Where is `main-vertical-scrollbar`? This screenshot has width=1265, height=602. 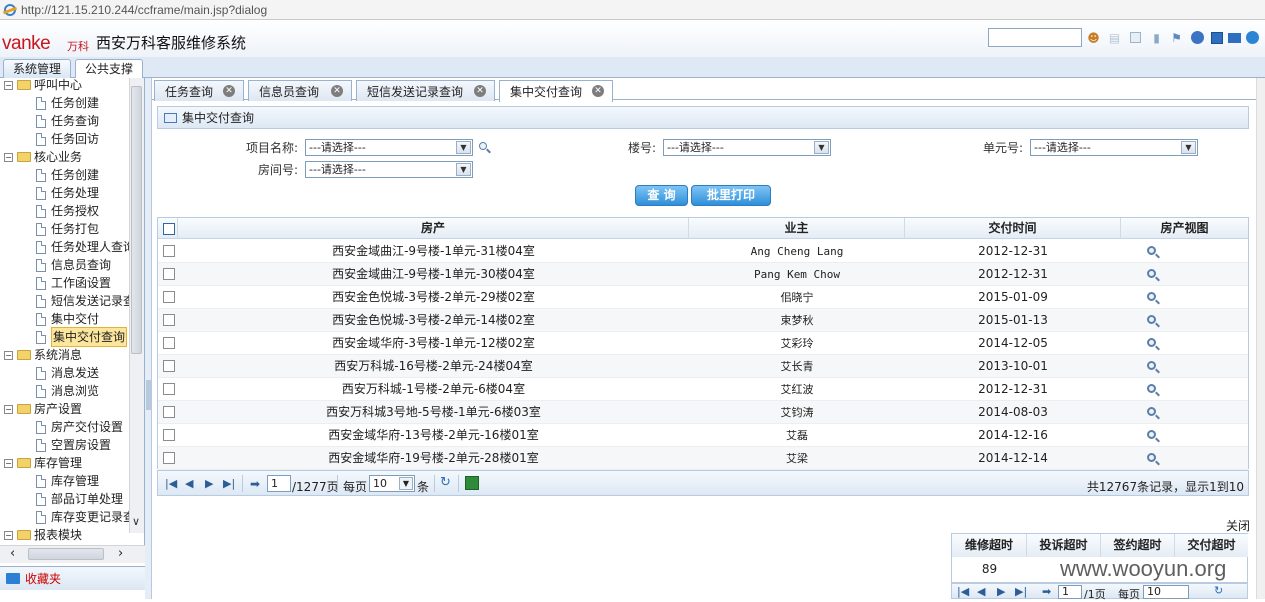
main-vertical-scrollbar is located at coordinates (1260, 338).